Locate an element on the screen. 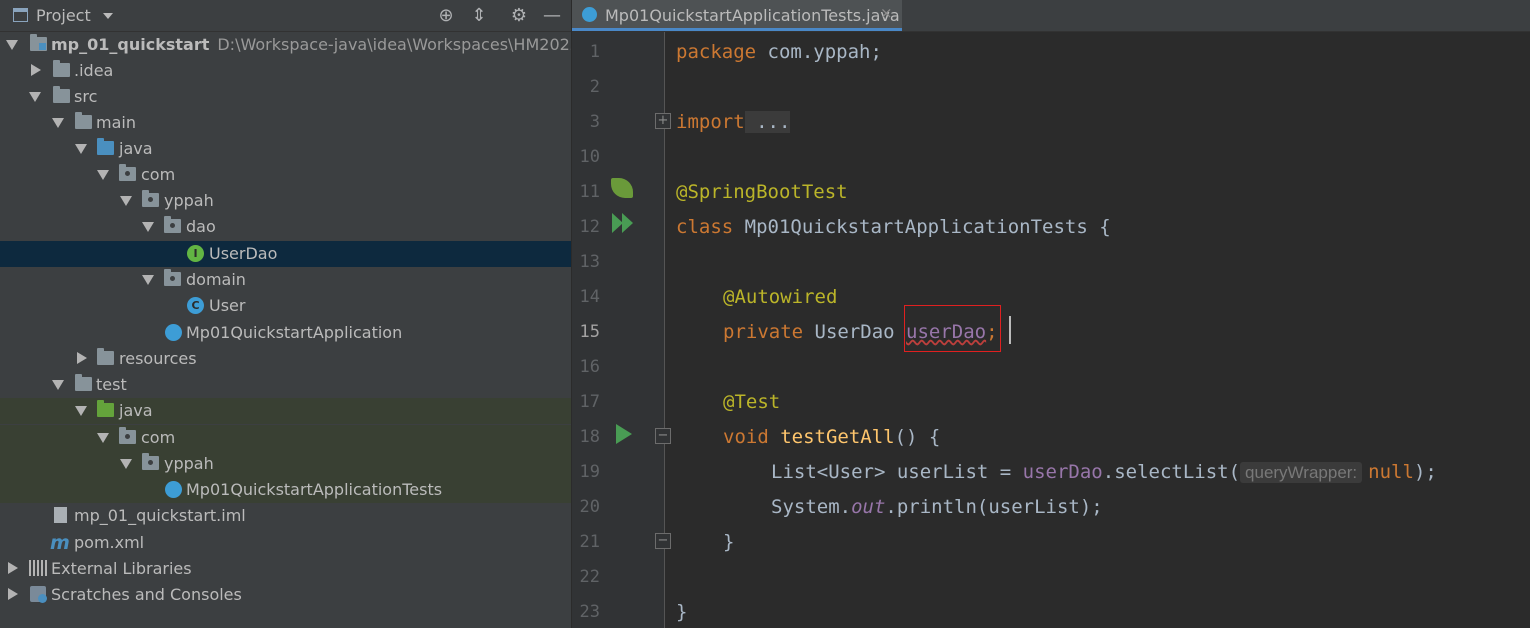 Image resolution: width=1530 pixels, height=628 pixels. code-line: void testGetAll() { is located at coordinates (831, 437).